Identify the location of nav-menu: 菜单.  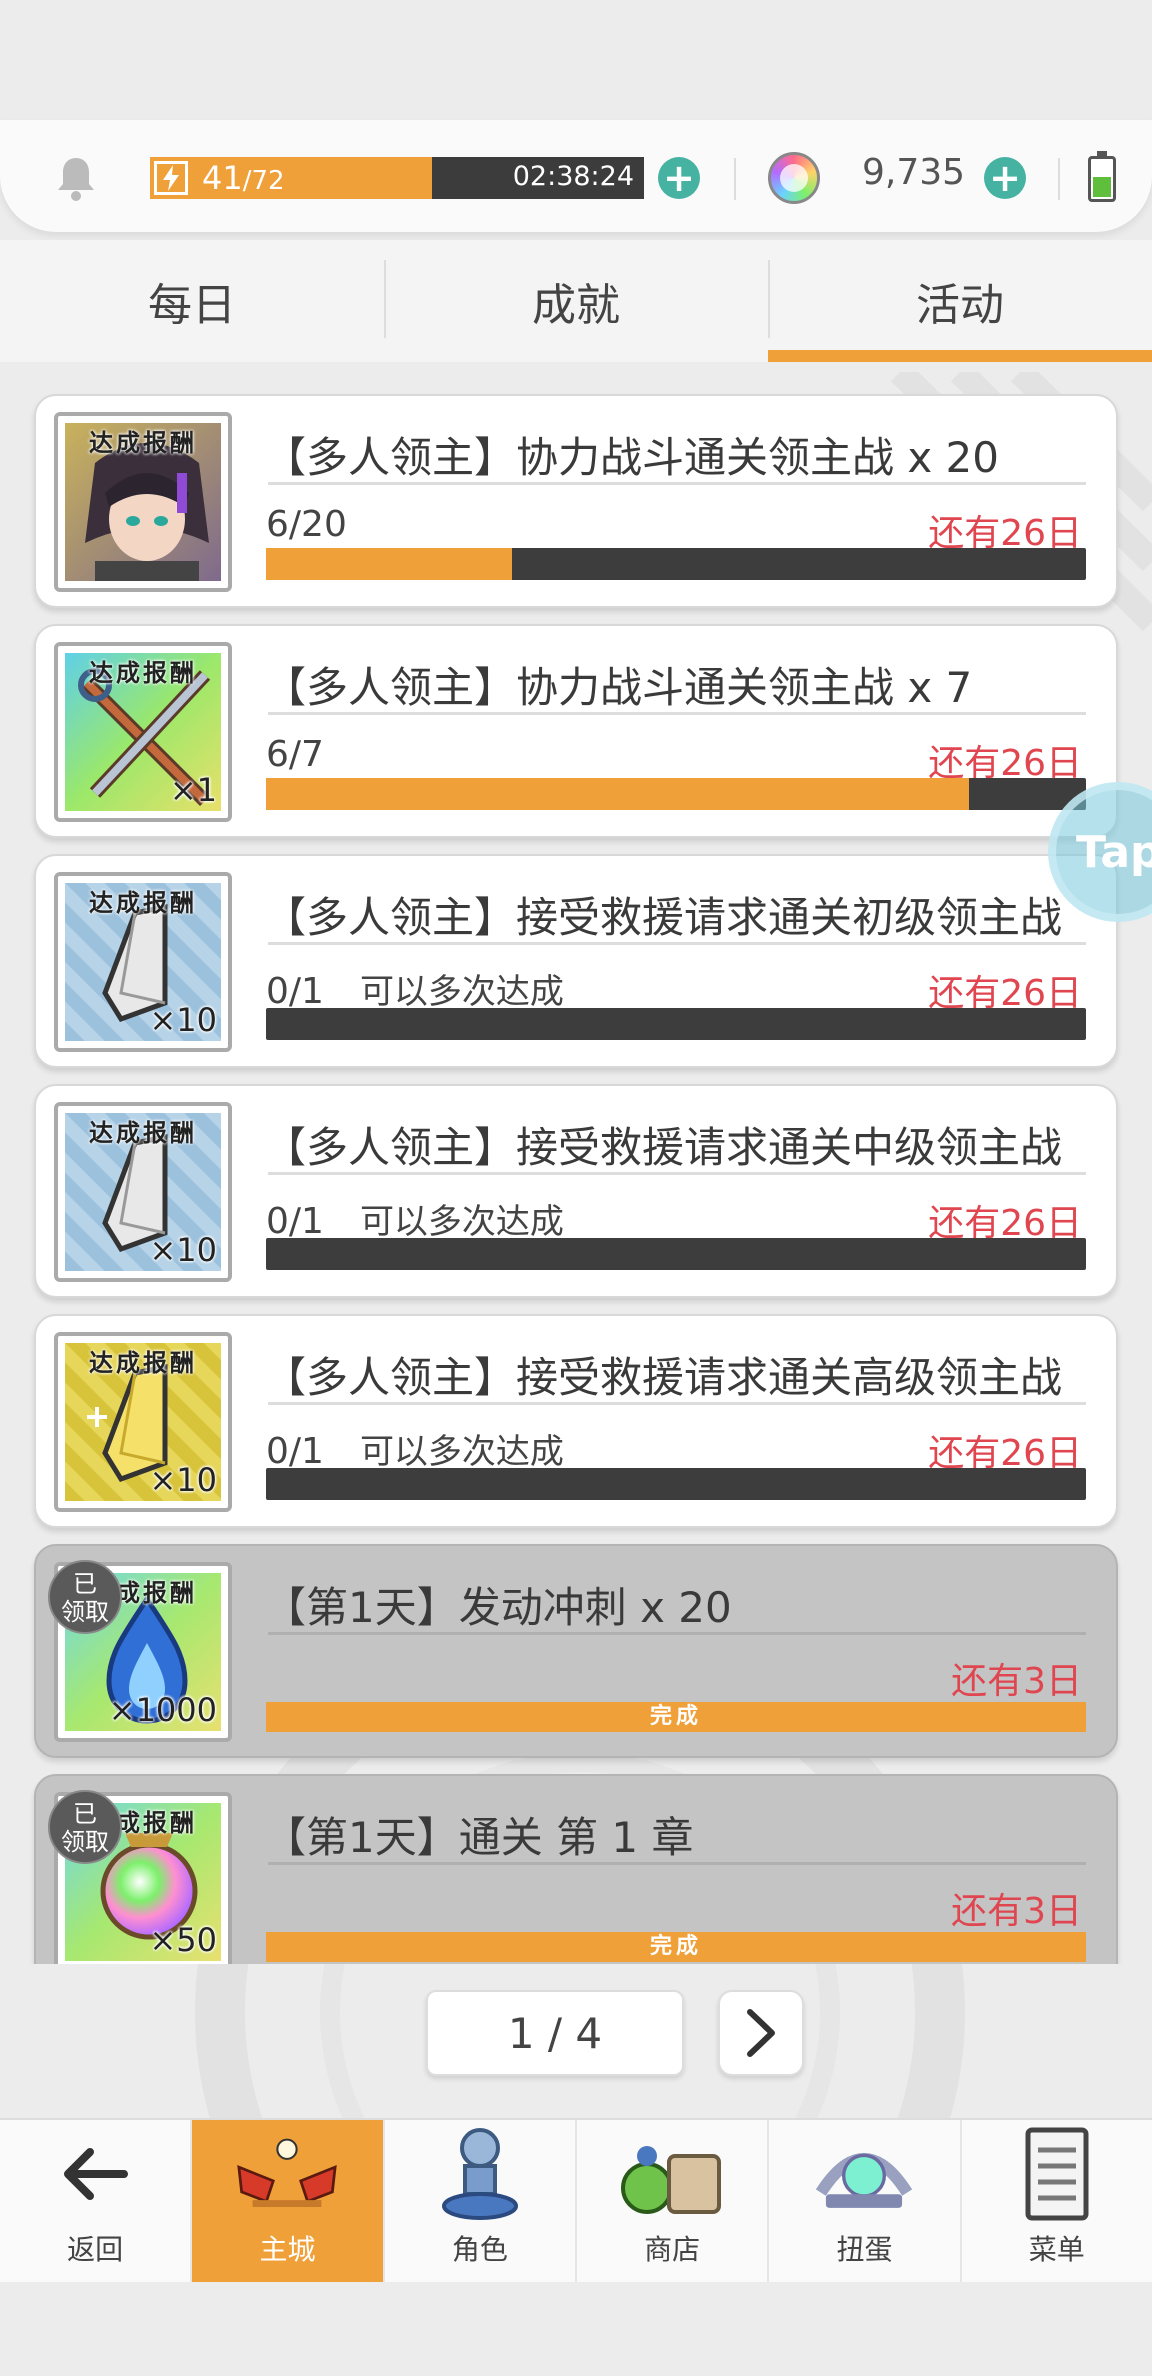
(1055, 2201).